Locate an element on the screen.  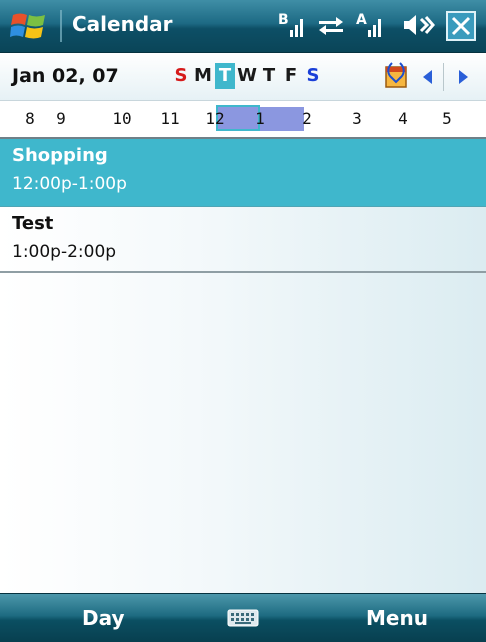
appointment-title: Test is located at coordinates (33, 223).